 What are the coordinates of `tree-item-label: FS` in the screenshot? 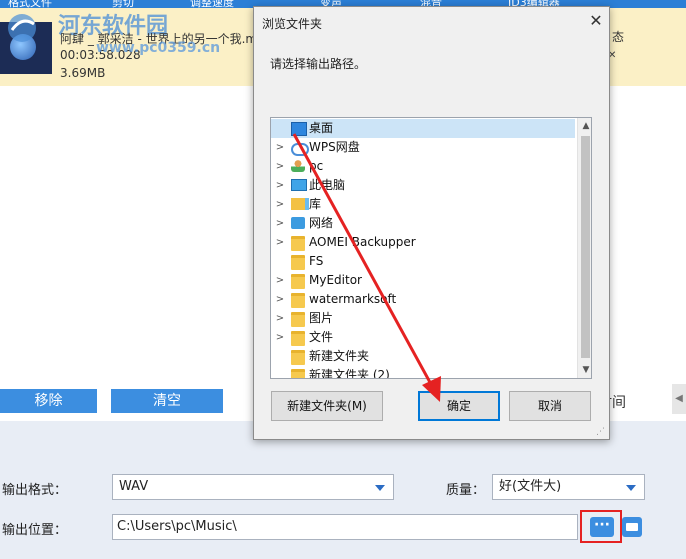 It's located at (316, 261).